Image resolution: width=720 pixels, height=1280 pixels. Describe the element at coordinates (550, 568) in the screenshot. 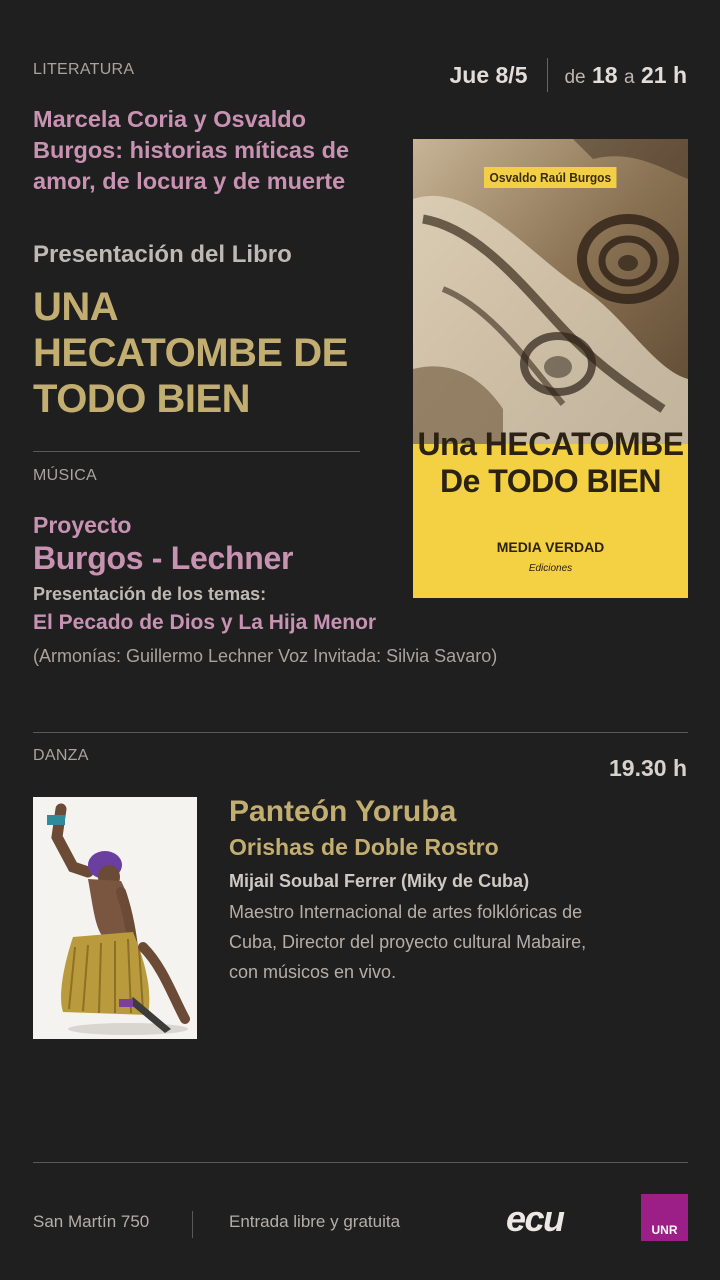

I see `cover-editions: Ediciones` at that location.